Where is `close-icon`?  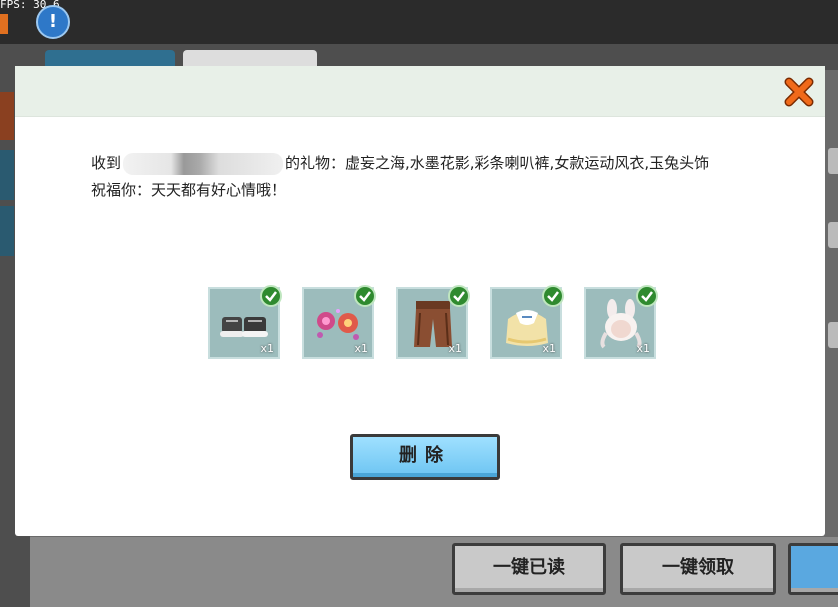 close-icon is located at coordinates (799, 92).